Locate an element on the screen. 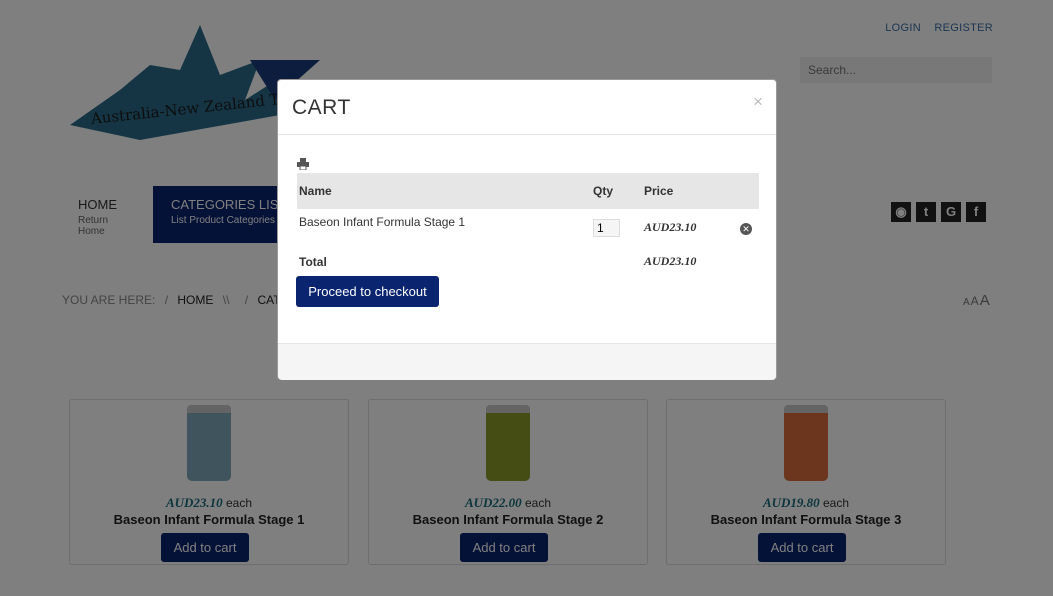  total-label: Total is located at coordinates (313, 261).